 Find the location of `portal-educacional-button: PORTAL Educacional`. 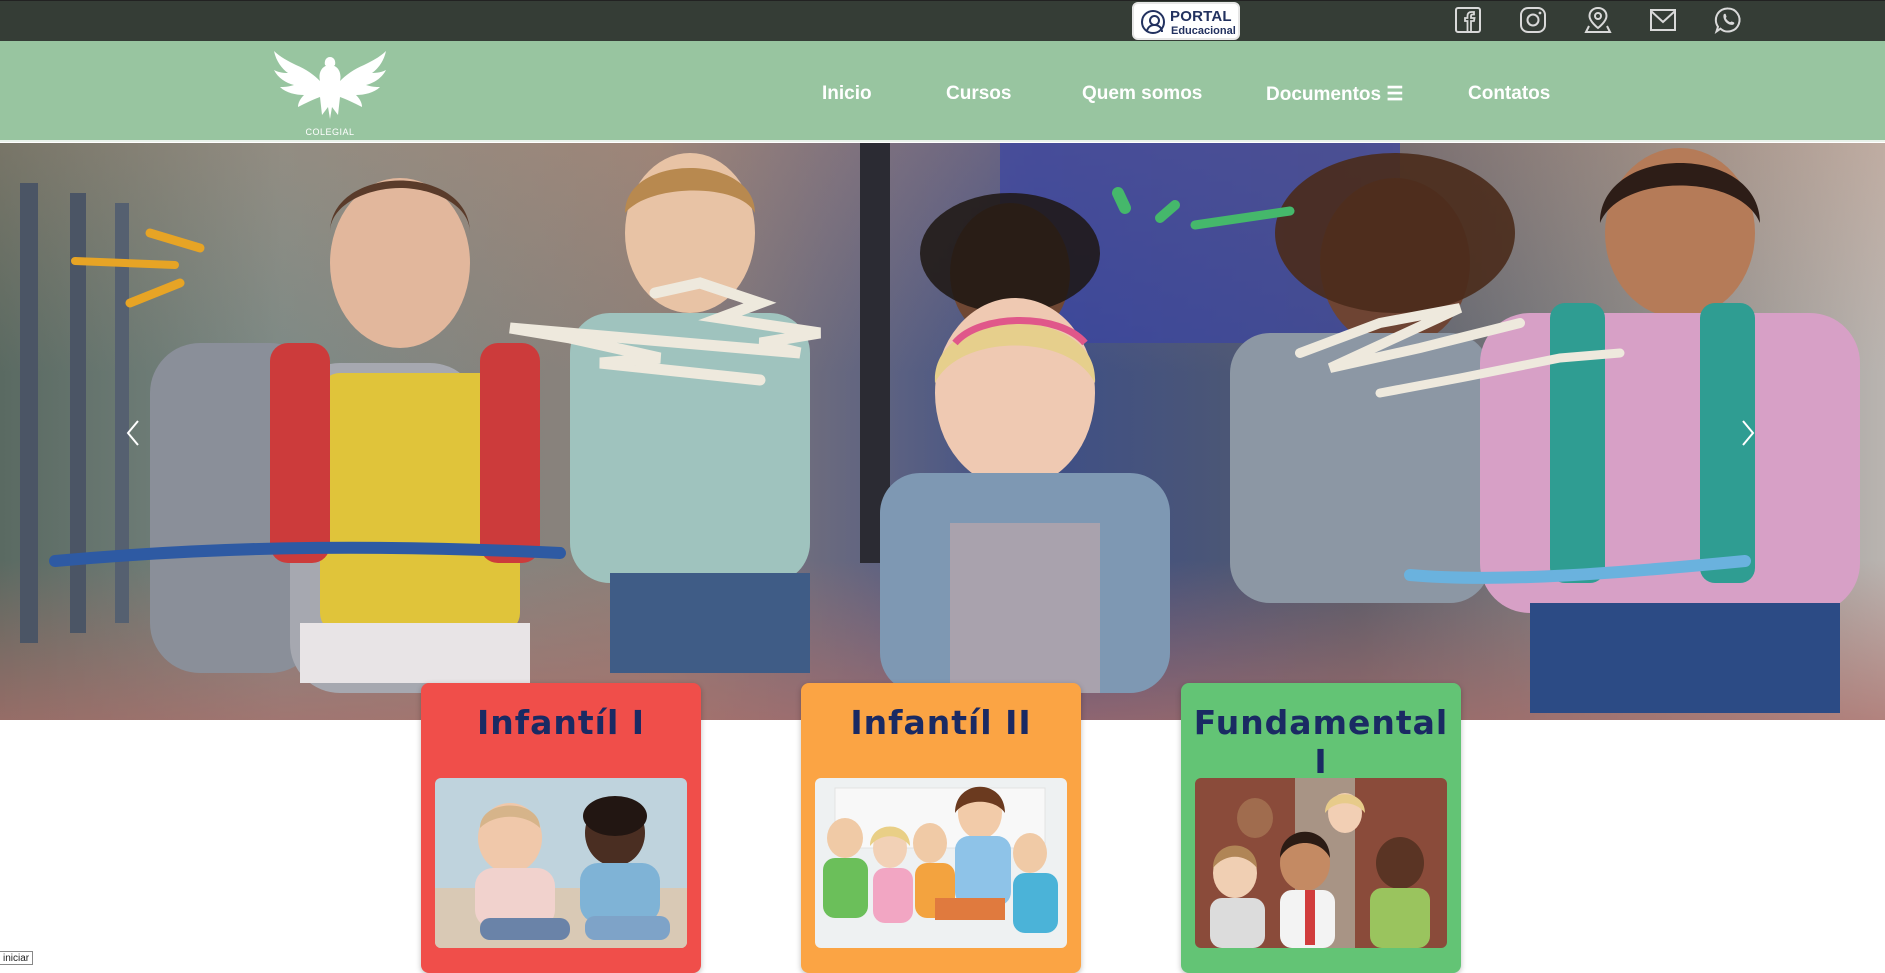

portal-educacional-button: PORTAL Educacional is located at coordinates (1186, 21).